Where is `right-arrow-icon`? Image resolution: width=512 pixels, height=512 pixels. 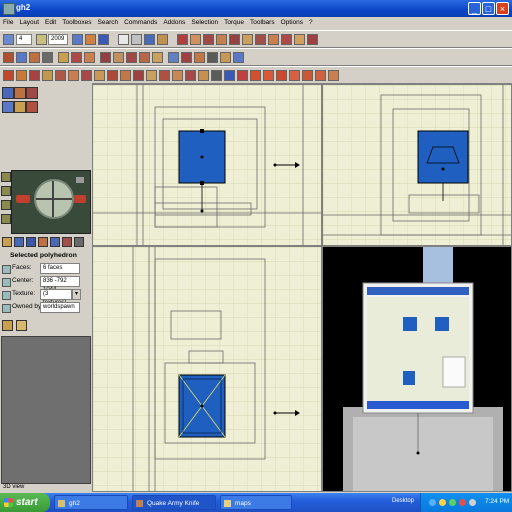 right-arrow-icon is located at coordinates (80, 199).